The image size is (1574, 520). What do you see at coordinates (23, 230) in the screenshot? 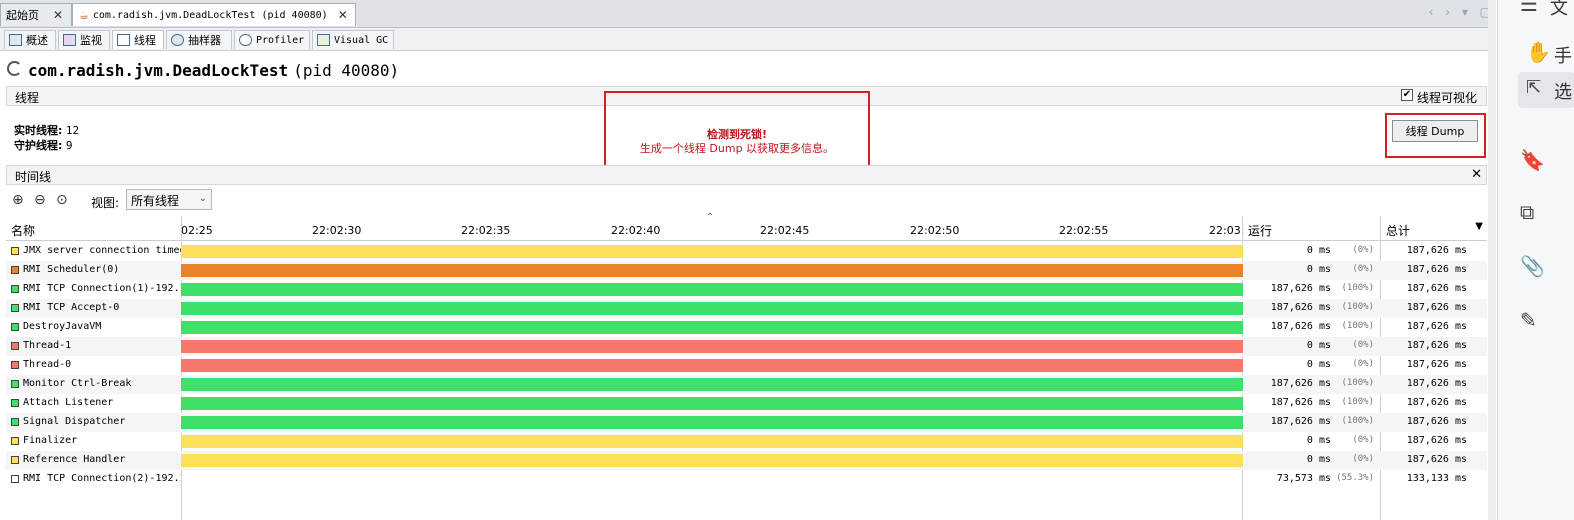
I see `column-name: 名称` at bounding box center [23, 230].